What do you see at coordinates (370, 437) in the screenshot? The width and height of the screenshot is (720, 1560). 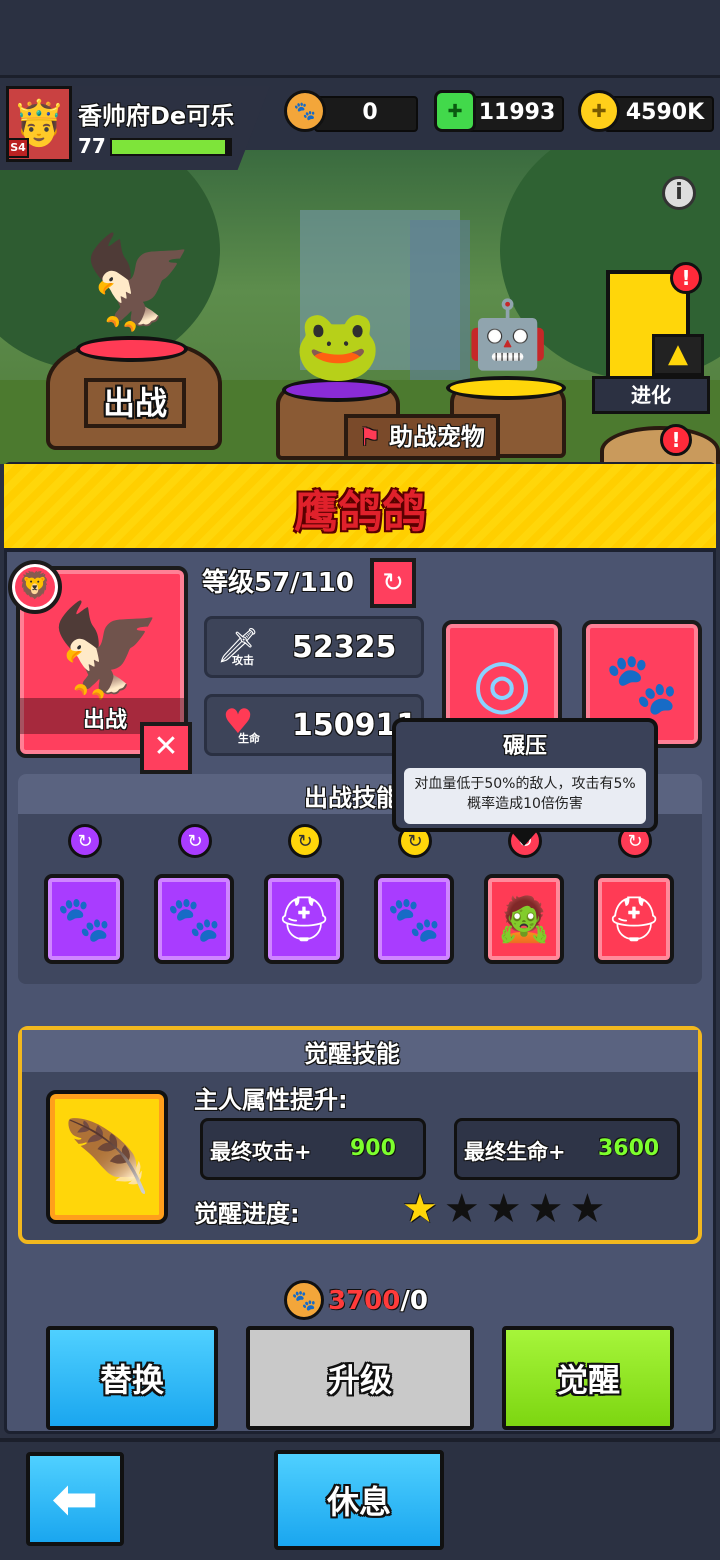 I see `flag-icon: ⚑` at bounding box center [370, 437].